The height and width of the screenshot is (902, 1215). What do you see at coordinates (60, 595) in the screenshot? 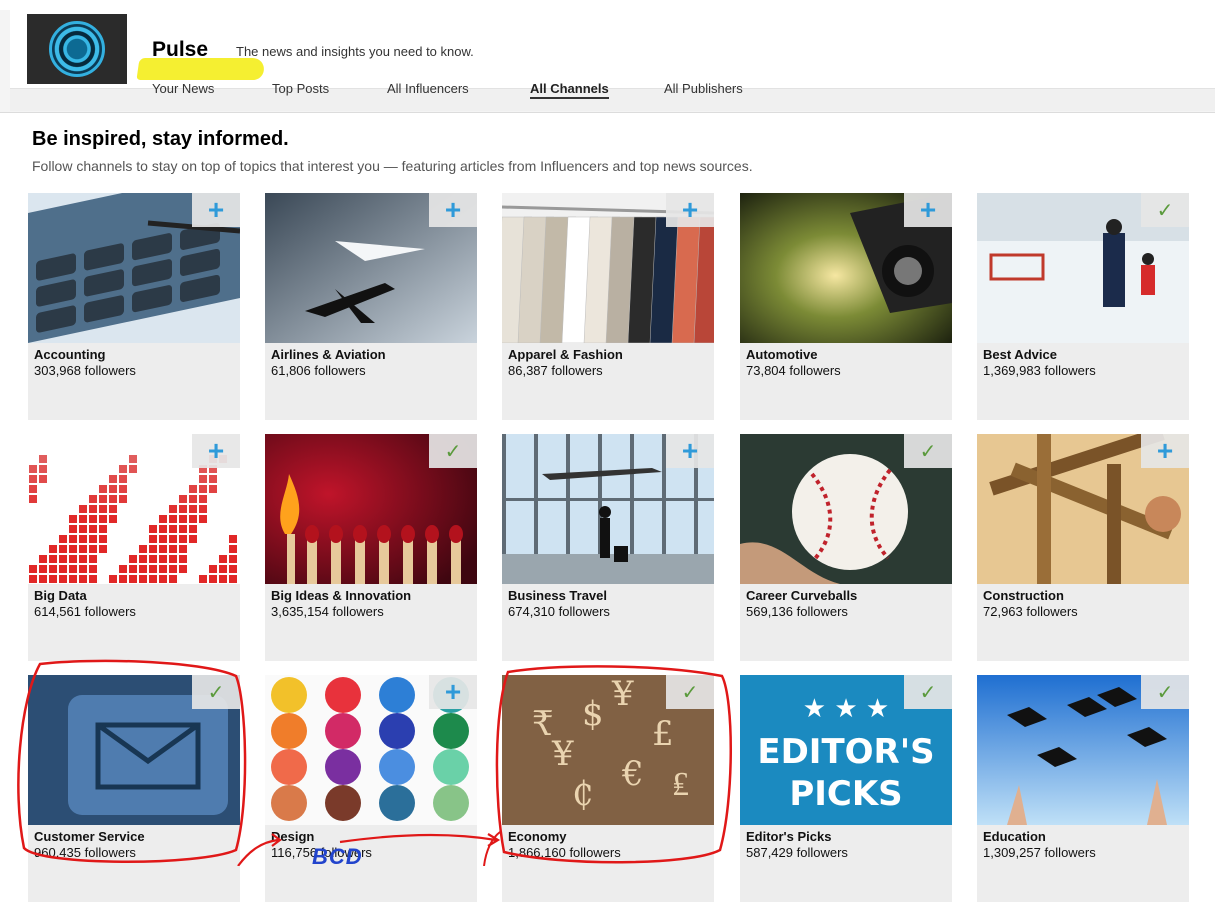
I see `channel-title: Big Data` at bounding box center [60, 595].